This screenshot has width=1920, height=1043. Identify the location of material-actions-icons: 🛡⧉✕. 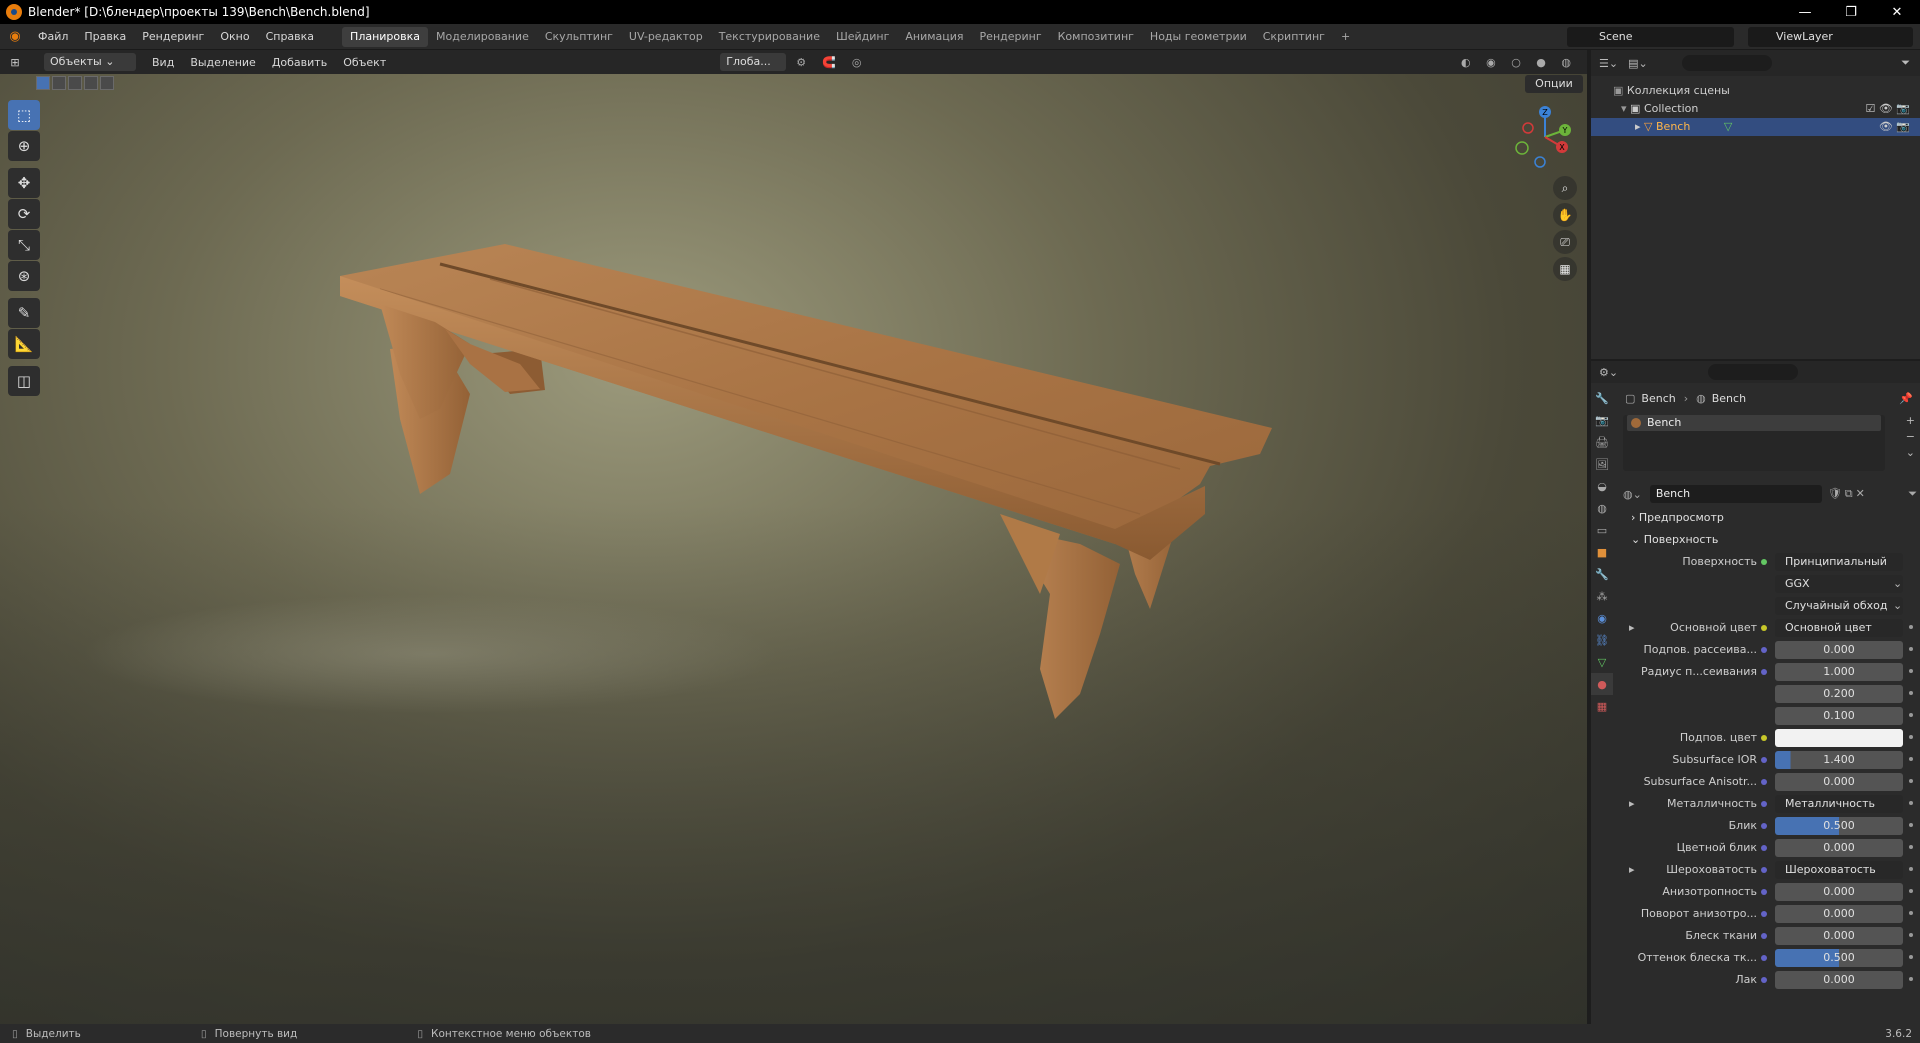
(1848, 494).